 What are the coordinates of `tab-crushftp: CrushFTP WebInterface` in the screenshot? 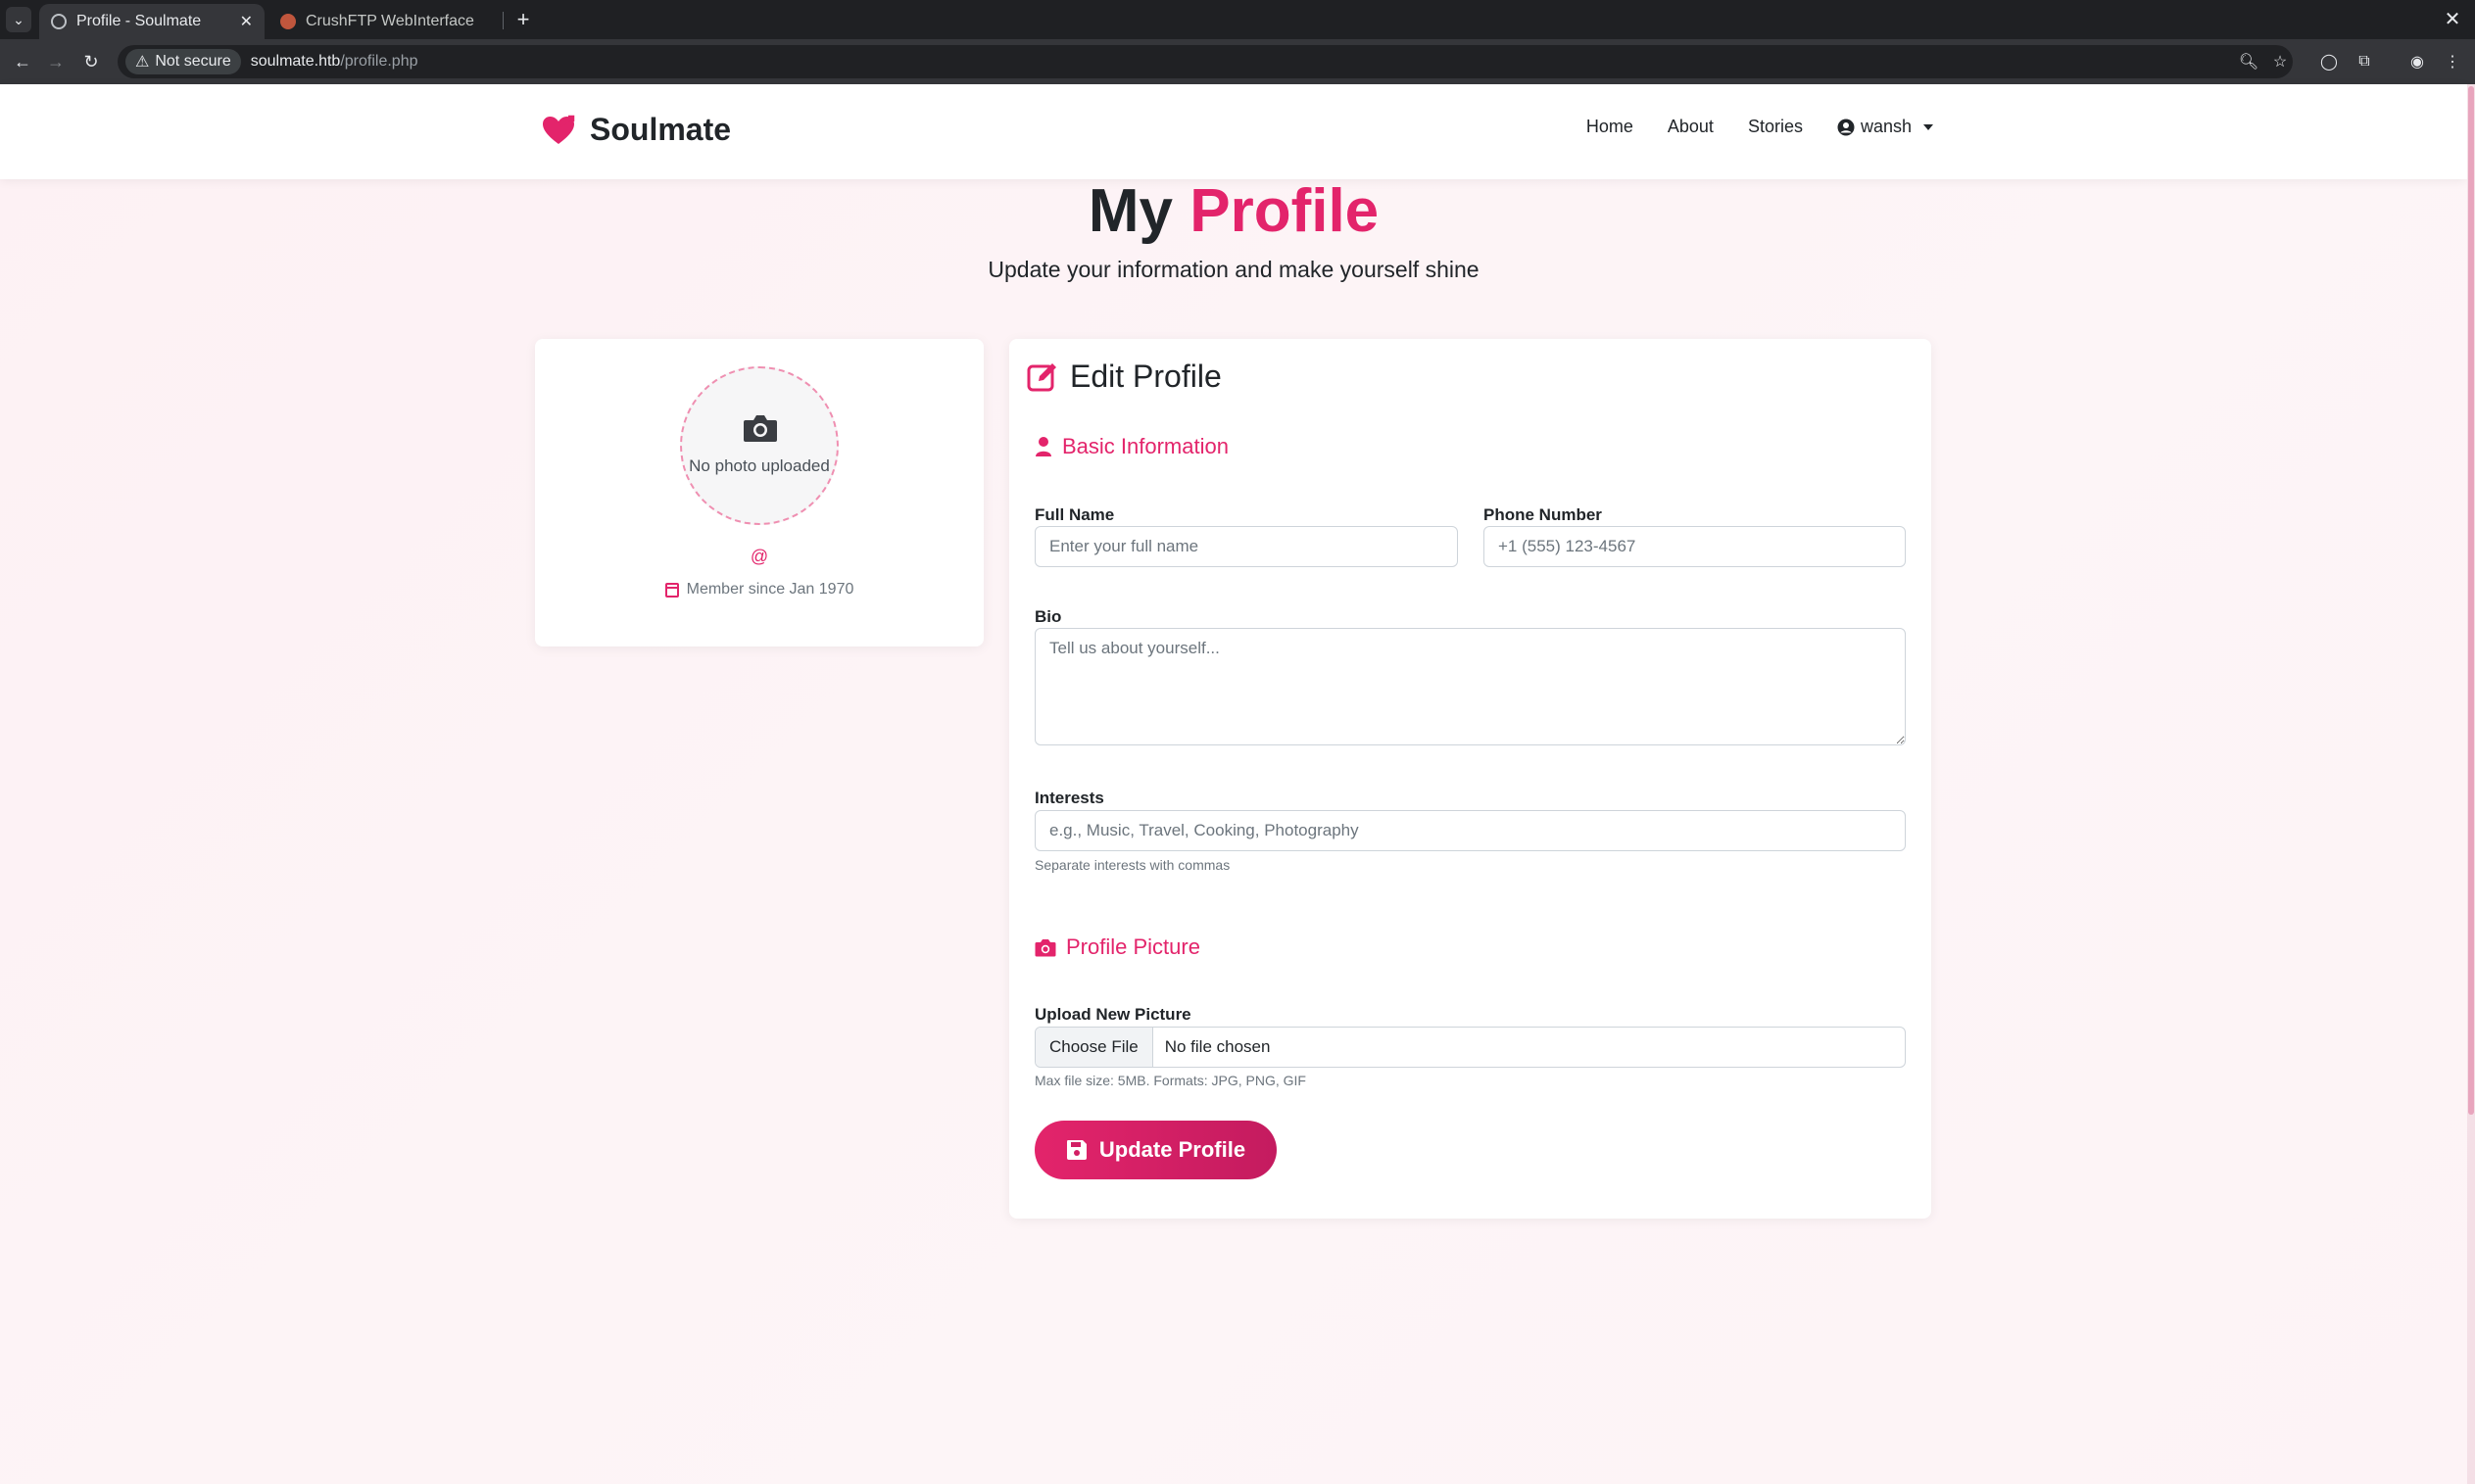 It's located at (386, 21).